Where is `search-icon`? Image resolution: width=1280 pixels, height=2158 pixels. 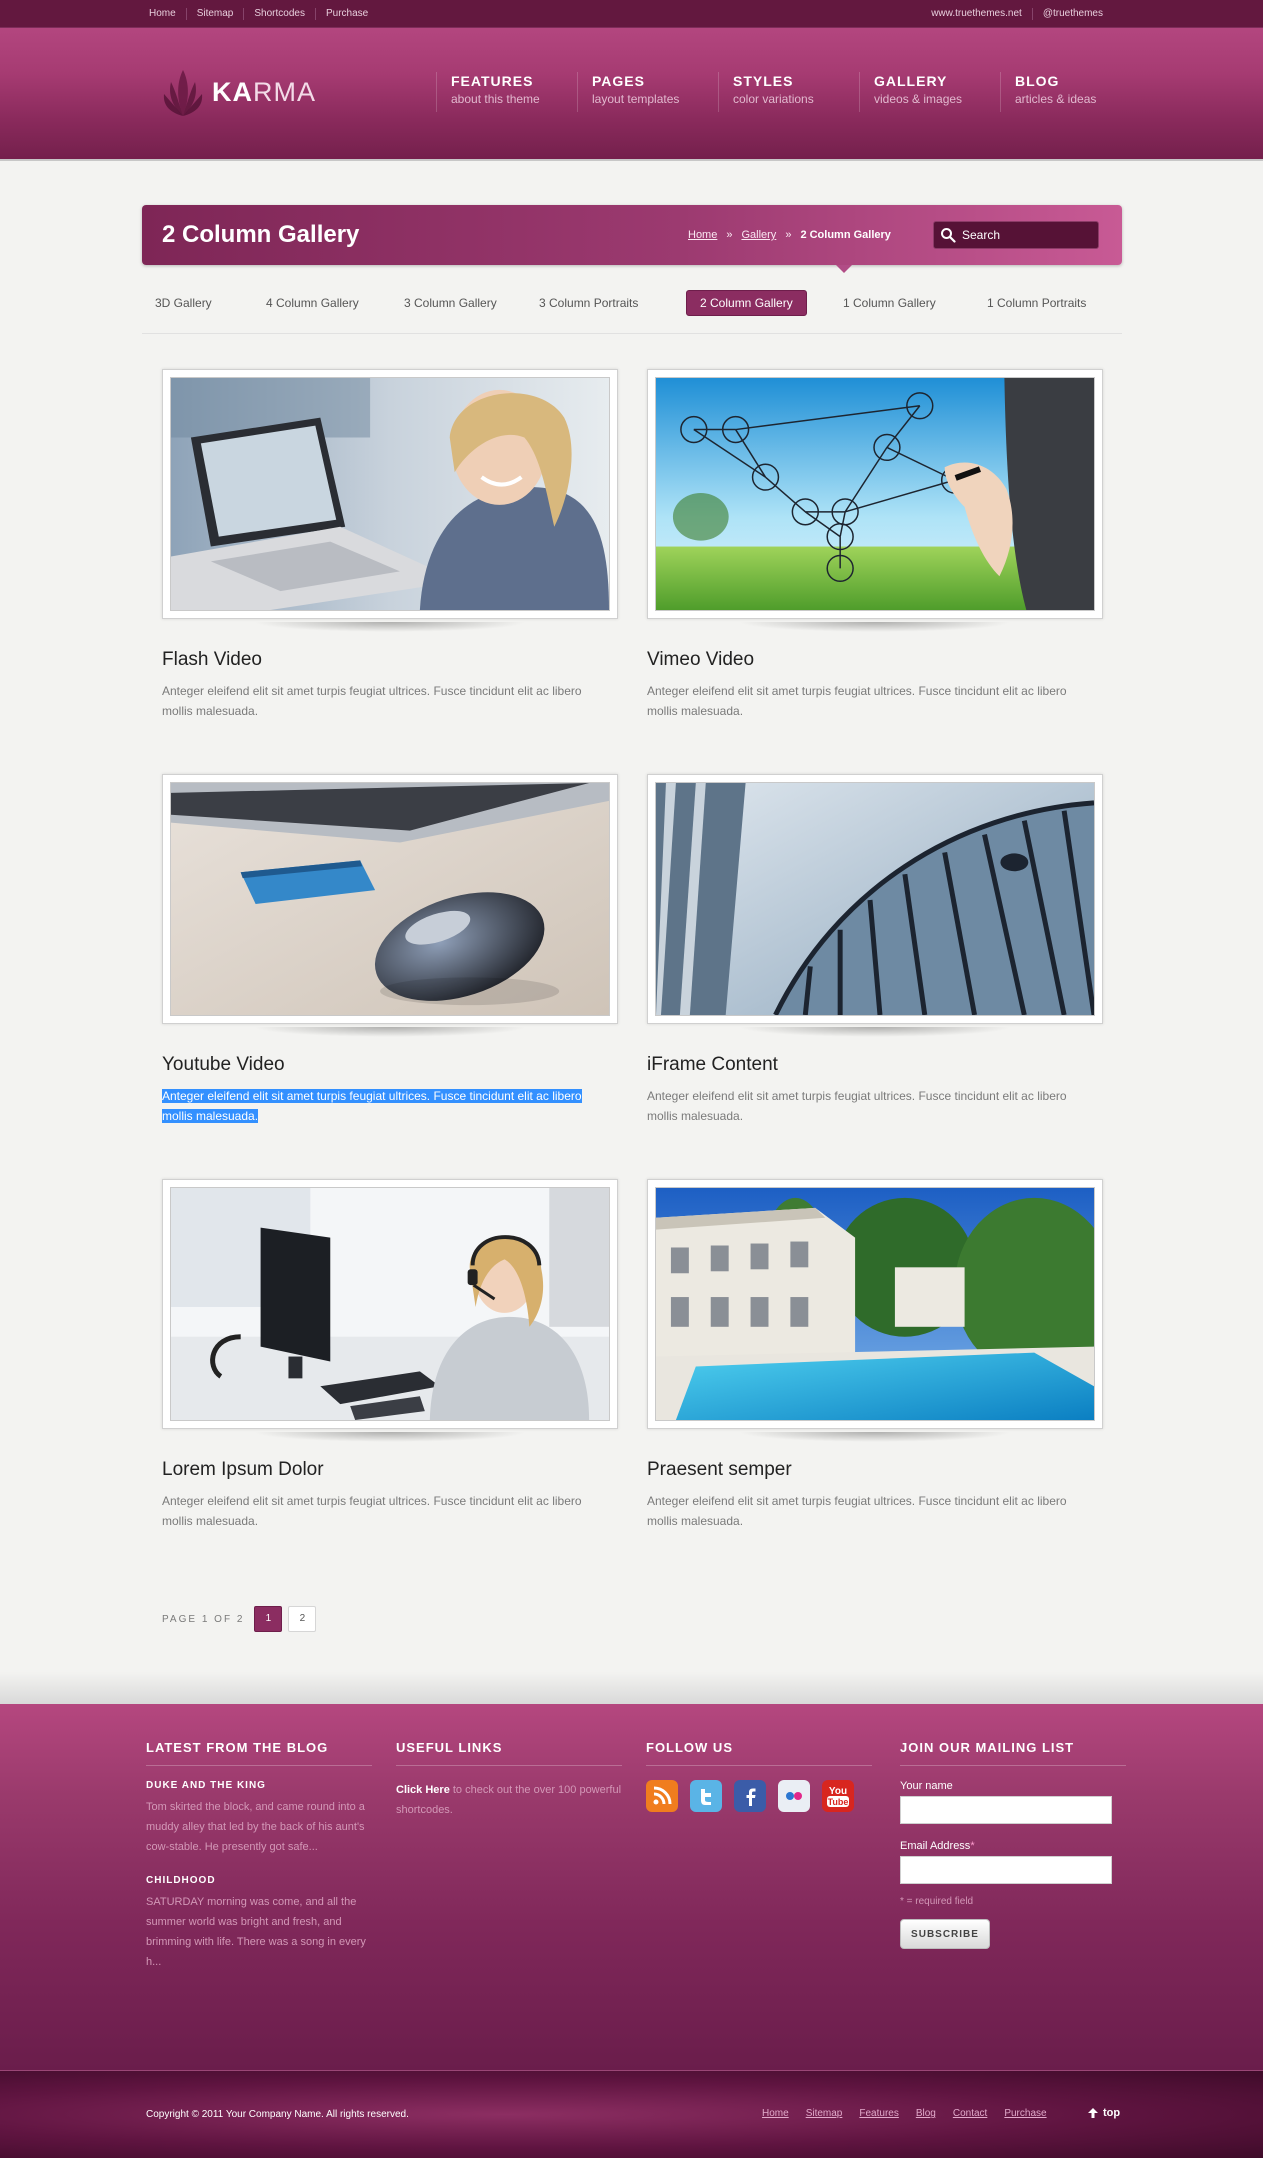 search-icon is located at coordinates (948, 235).